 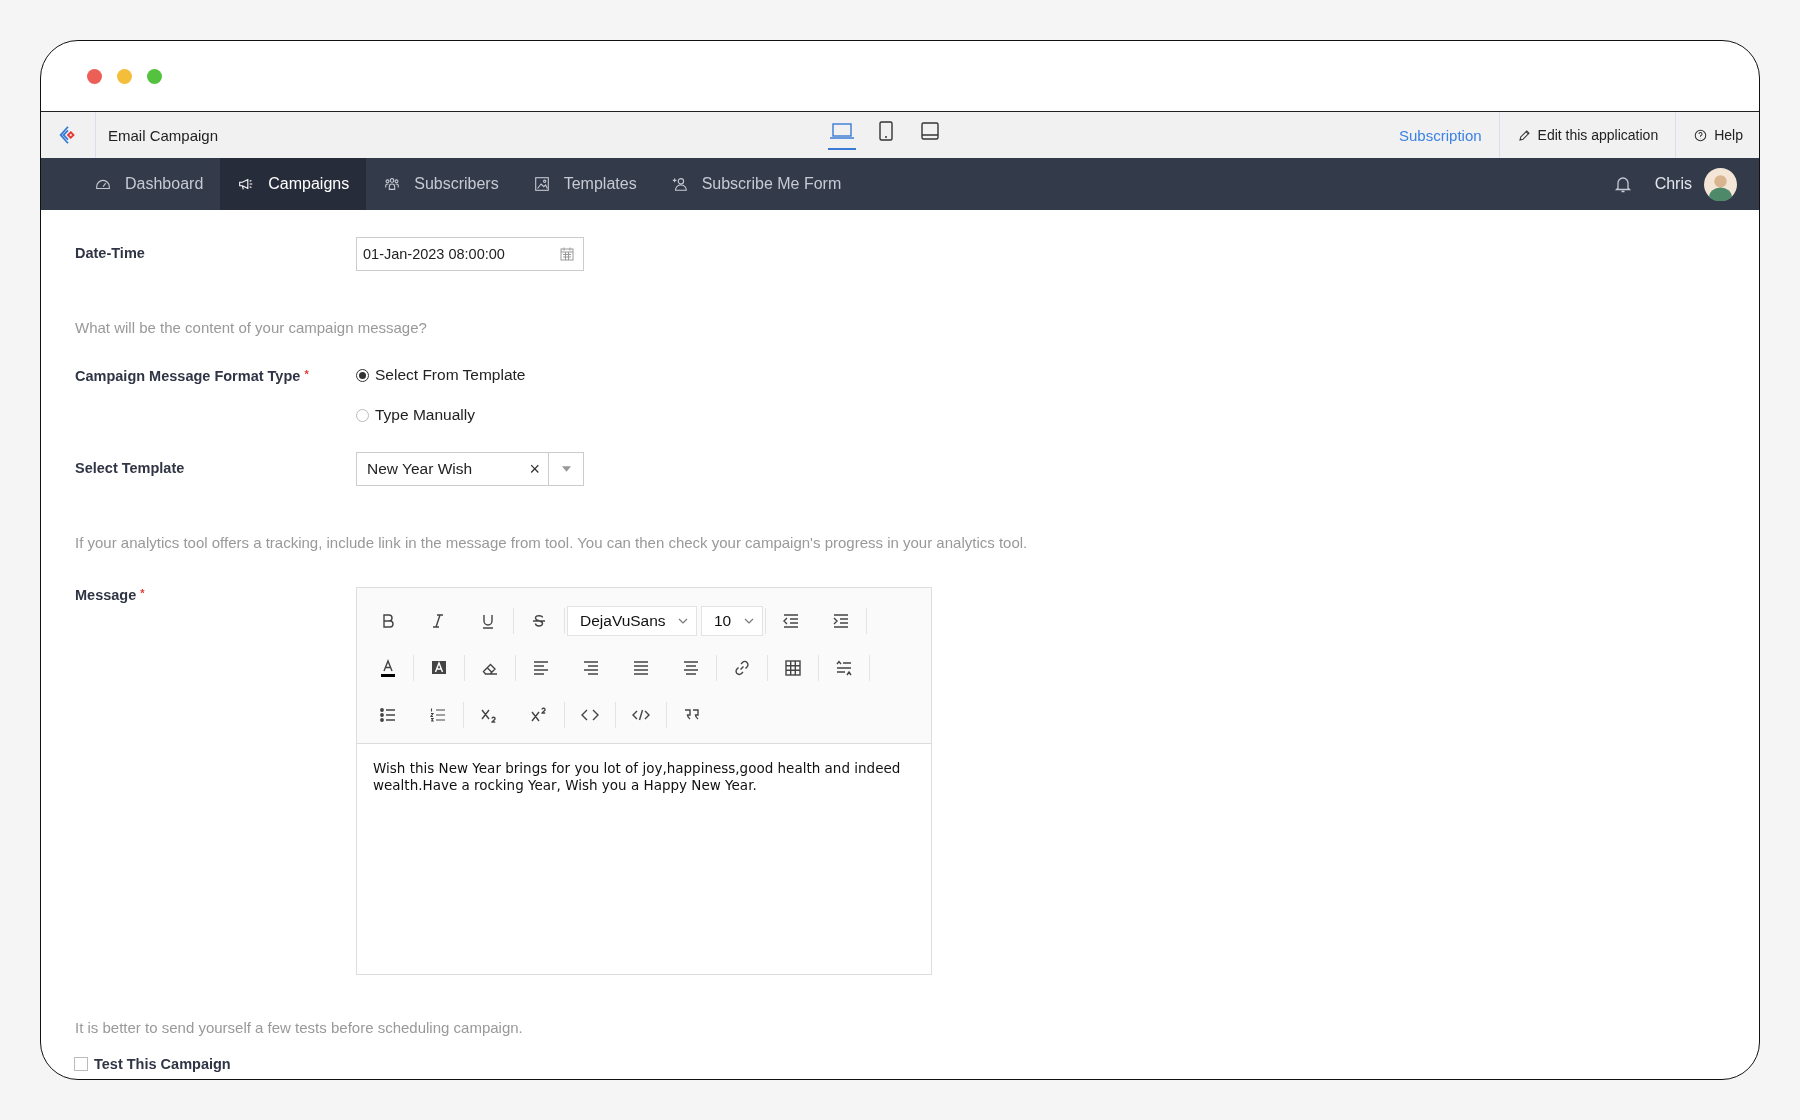 What do you see at coordinates (1701, 135) in the screenshot?
I see `help-icon` at bounding box center [1701, 135].